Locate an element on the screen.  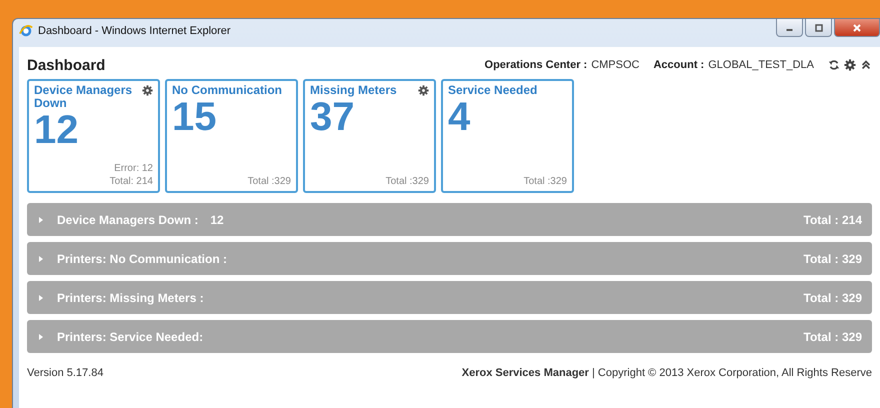
copyright-text: Xerox Services Manager | Copyright © 2013 Xerox Corporation, All Rights Reserve is located at coordinates (667, 373).